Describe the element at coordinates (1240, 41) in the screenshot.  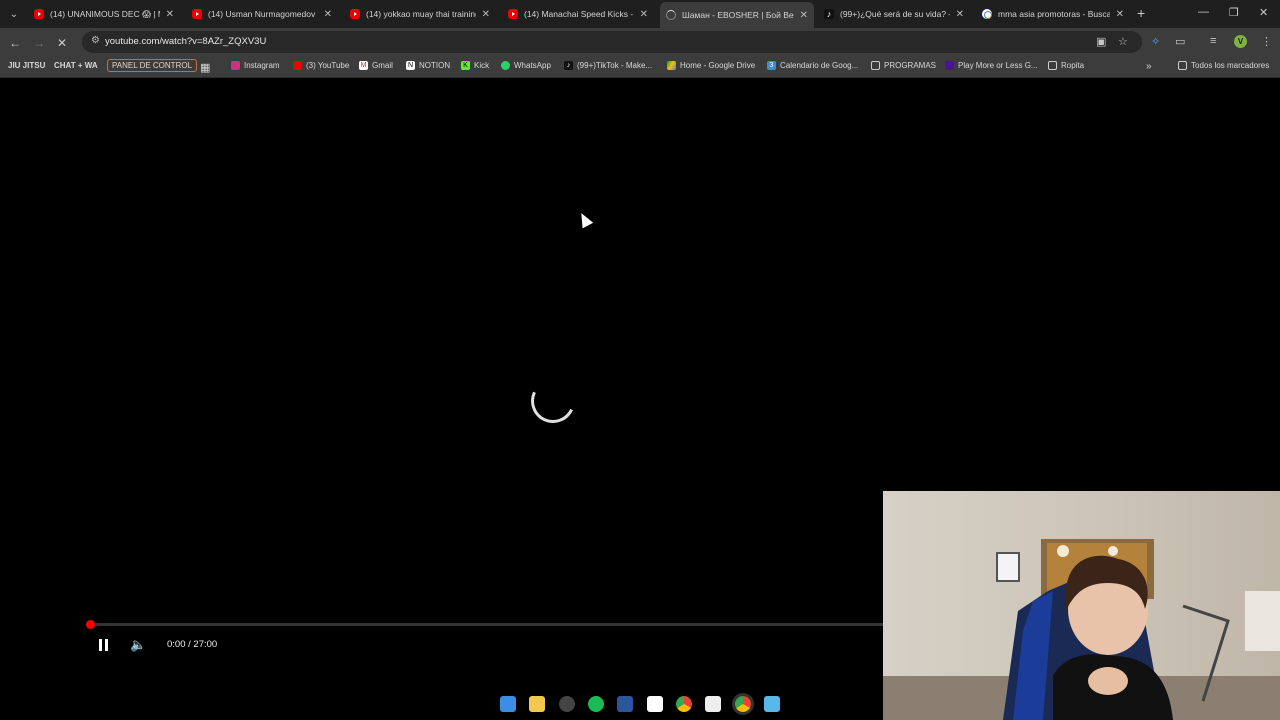
I see `profile-avatar: V` at that location.